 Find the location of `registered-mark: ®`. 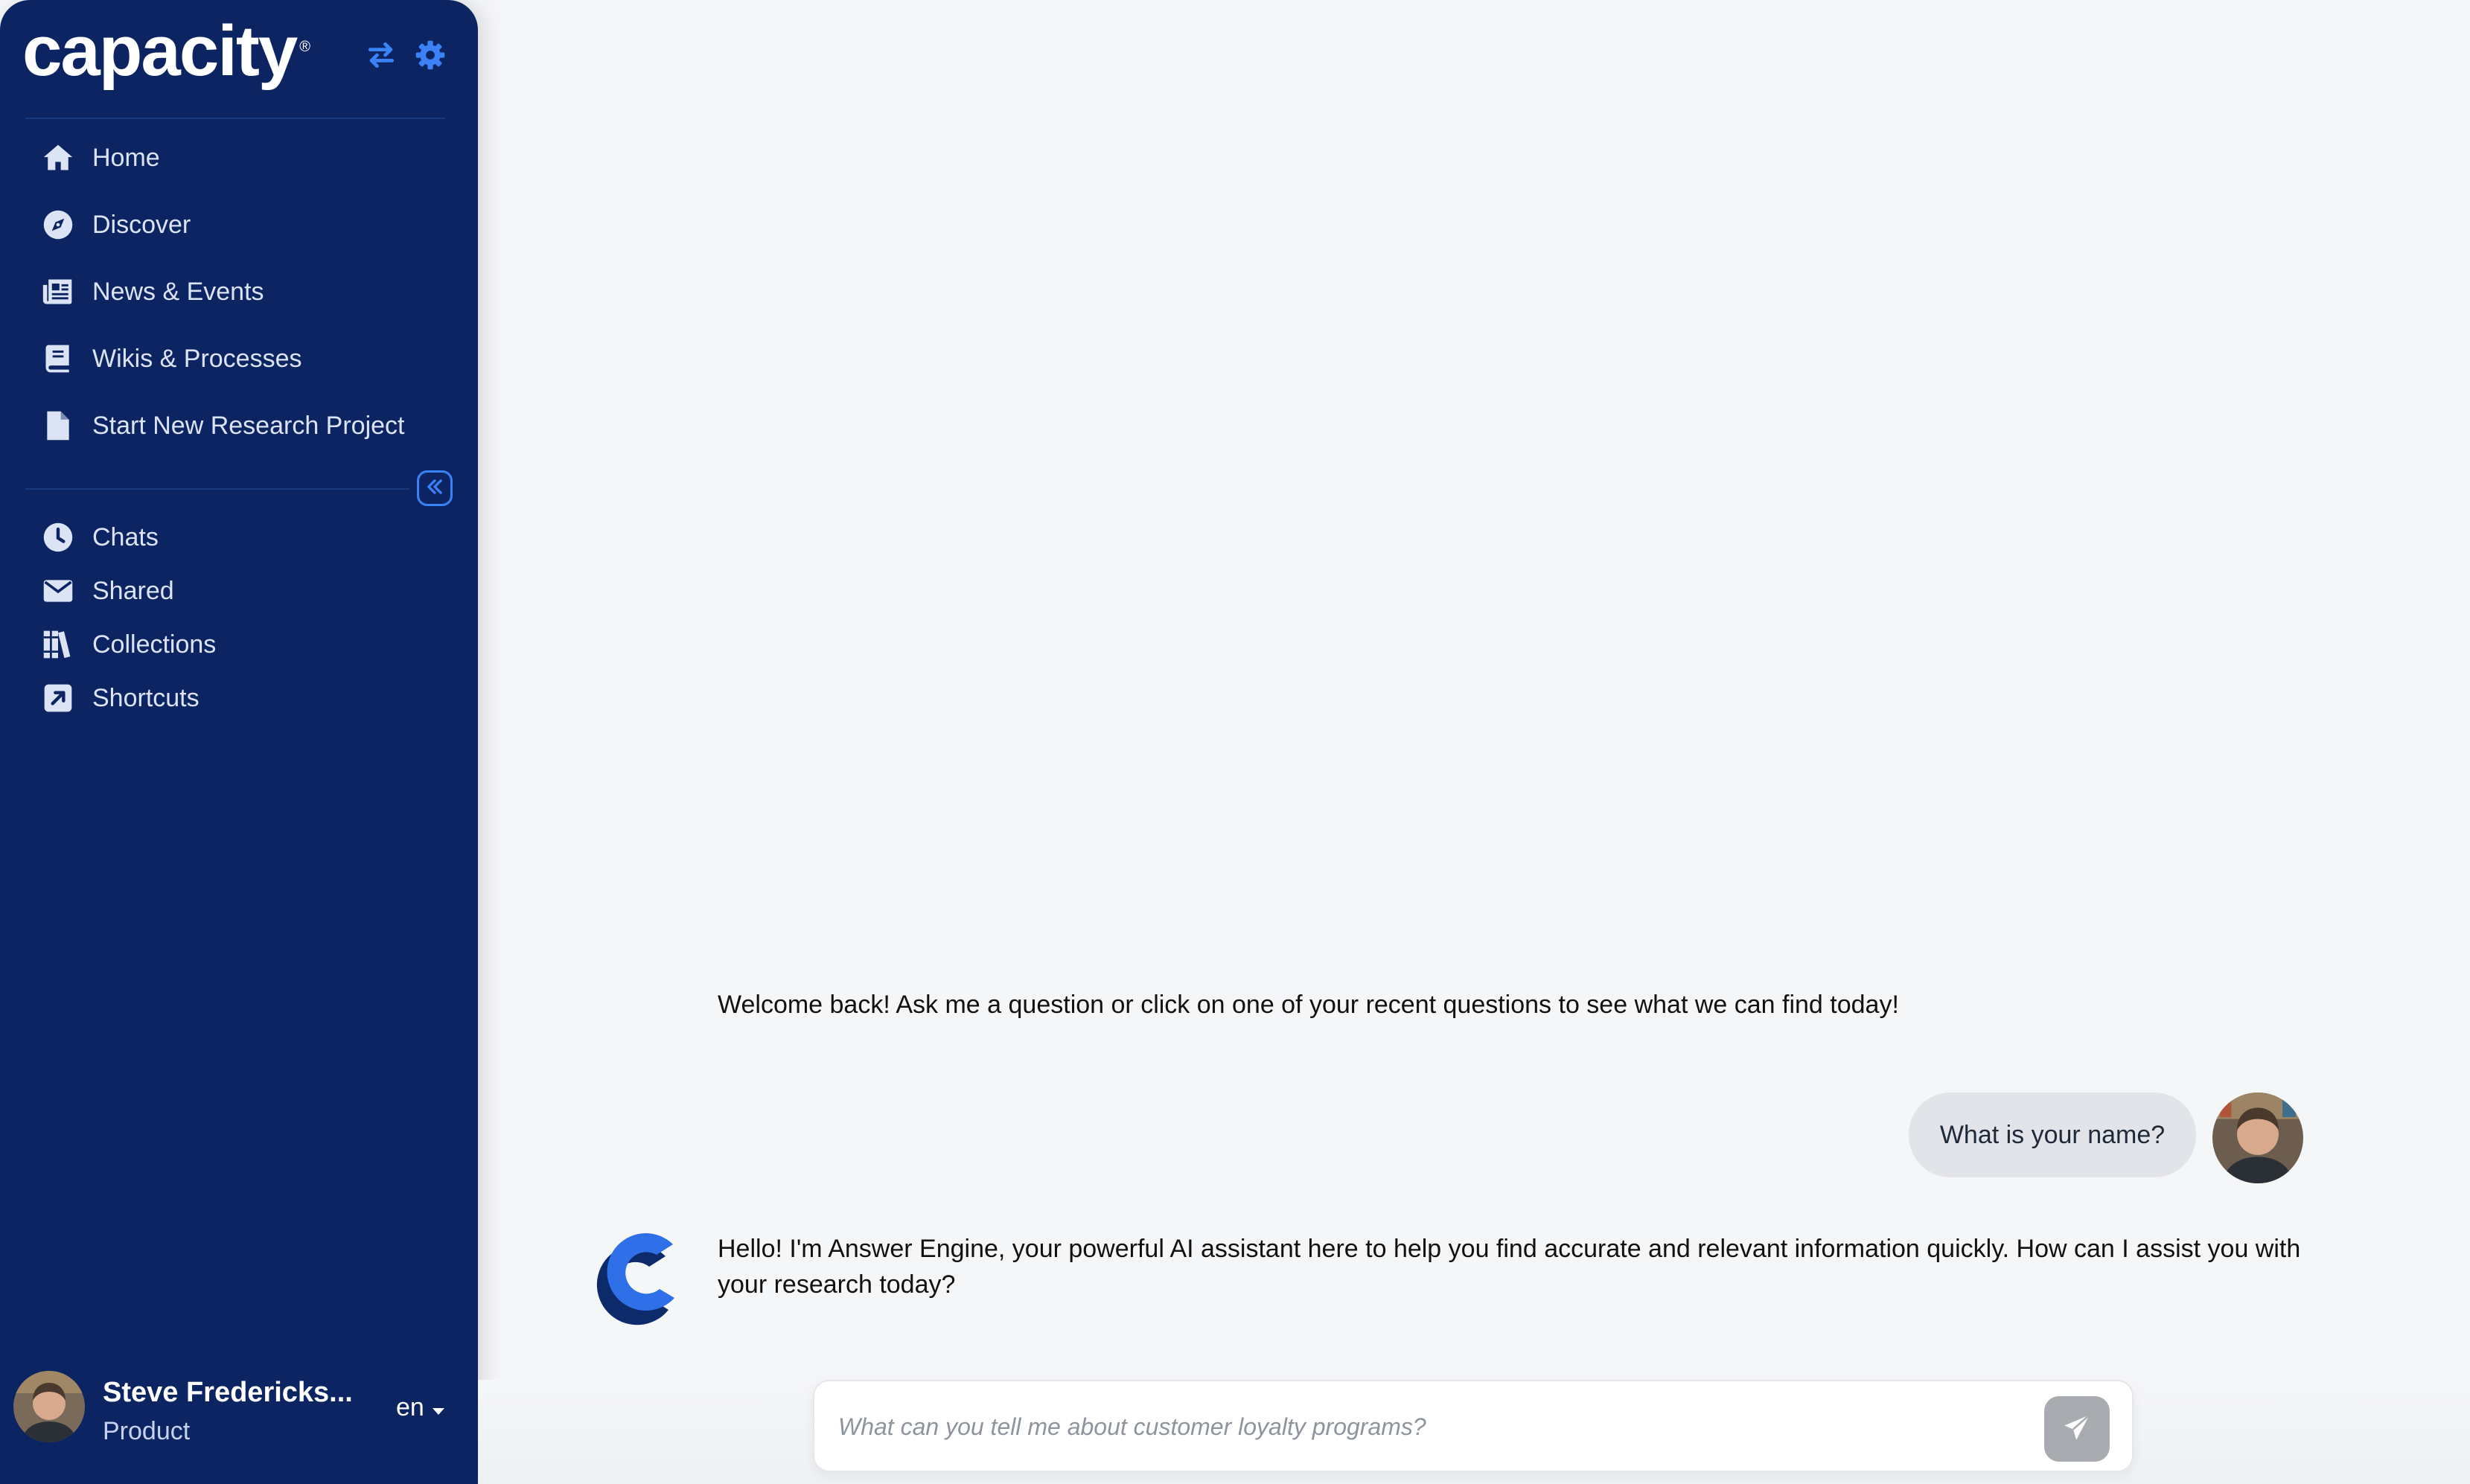

registered-mark: ® is located at coordinates (304, 47).